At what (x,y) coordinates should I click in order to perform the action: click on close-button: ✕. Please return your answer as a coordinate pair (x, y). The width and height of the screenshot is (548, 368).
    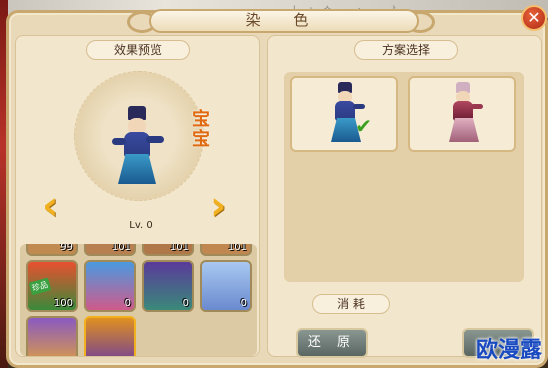
    Looking at the image, I should click on (534, 18).